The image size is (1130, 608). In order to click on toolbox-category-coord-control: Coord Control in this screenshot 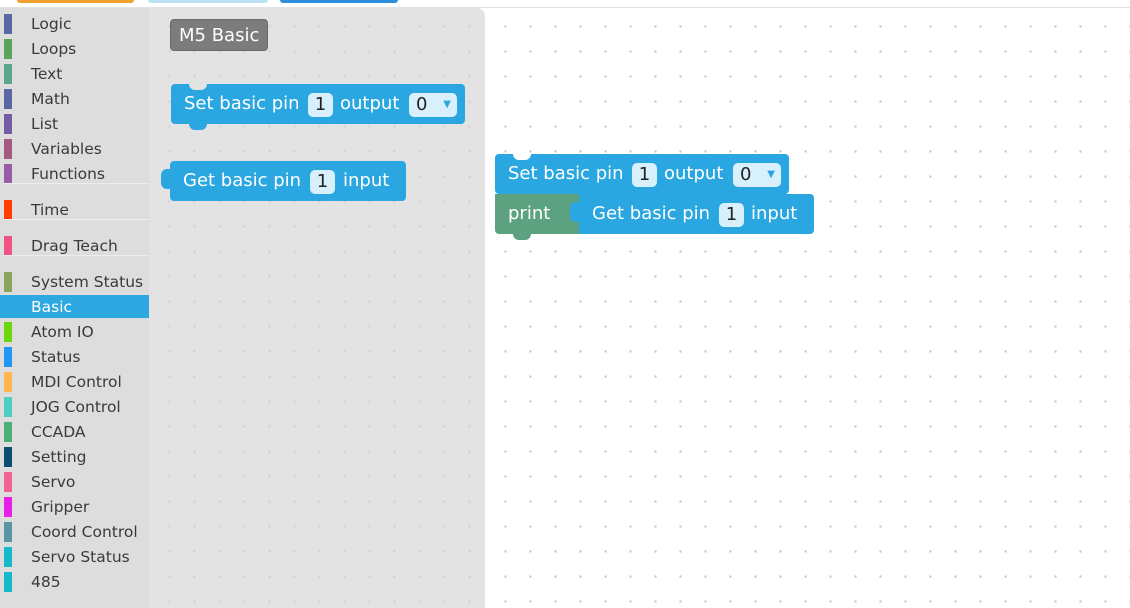, I will do `click(74, 531)`.